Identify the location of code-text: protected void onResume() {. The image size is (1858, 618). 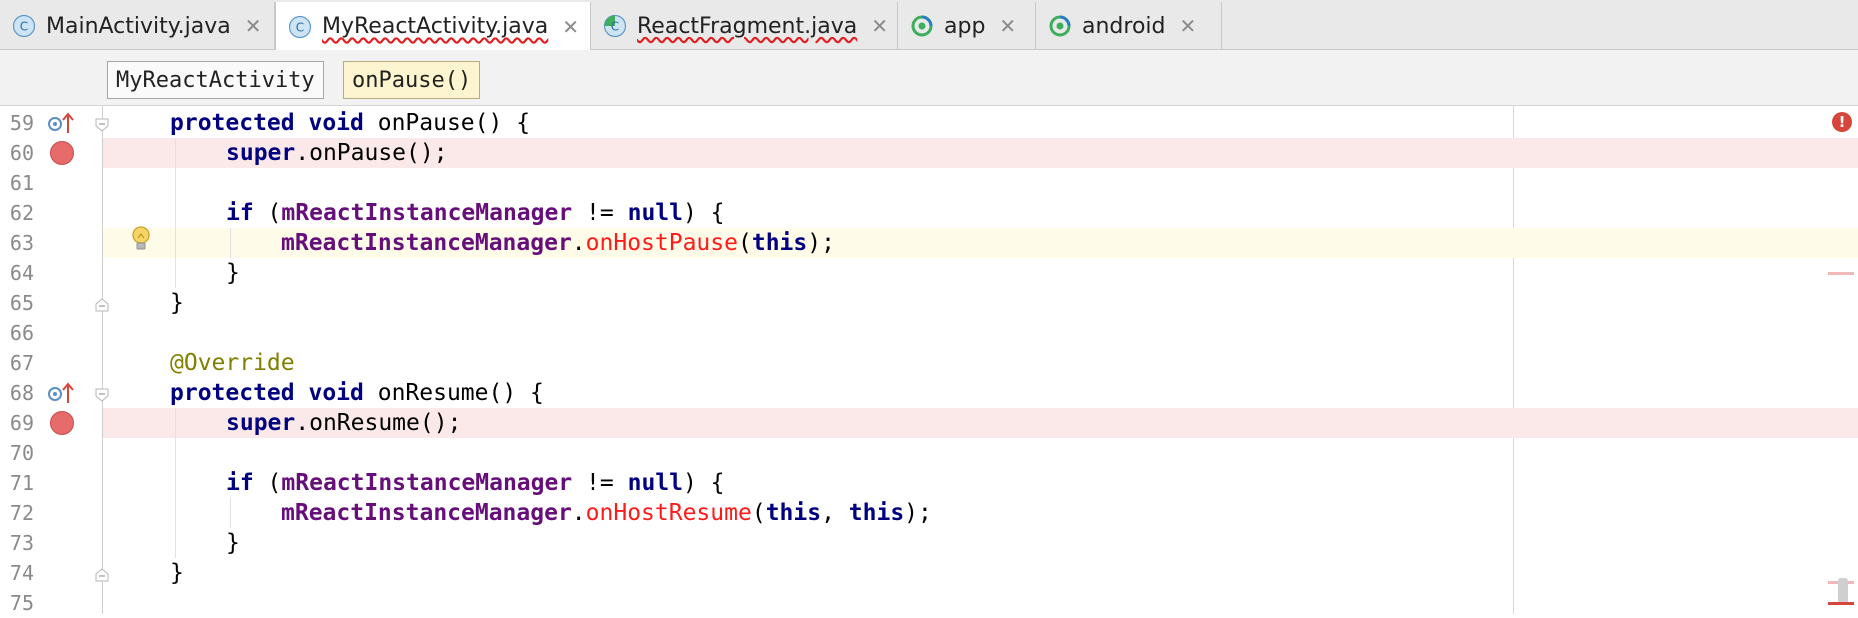
(357, 393).